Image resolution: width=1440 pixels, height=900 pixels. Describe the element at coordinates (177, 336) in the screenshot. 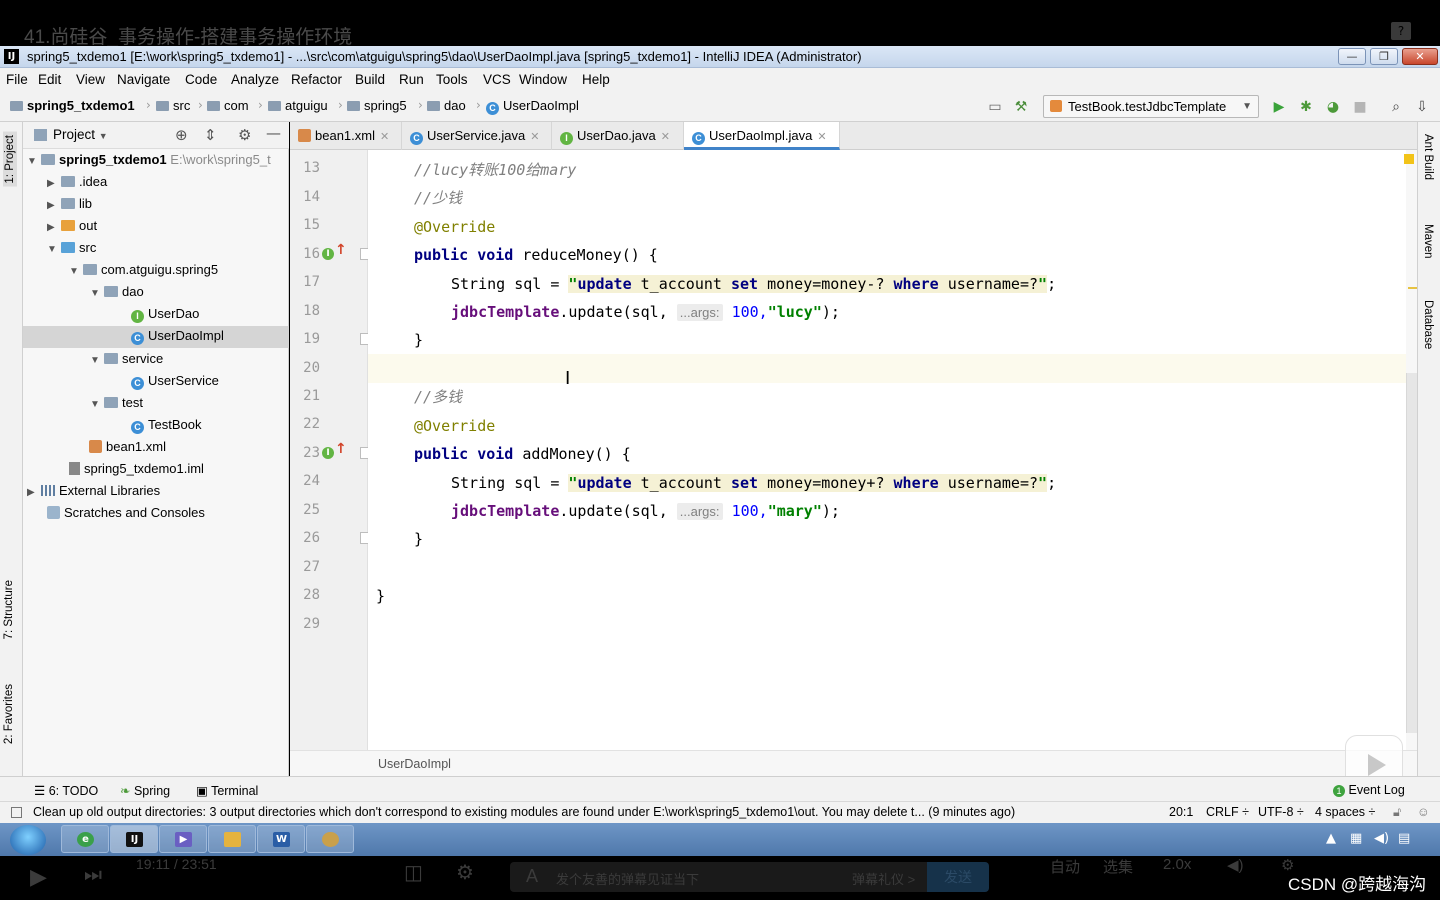

I see `tree-item-userdaoimpl: C UserDaoImpl` at that location.